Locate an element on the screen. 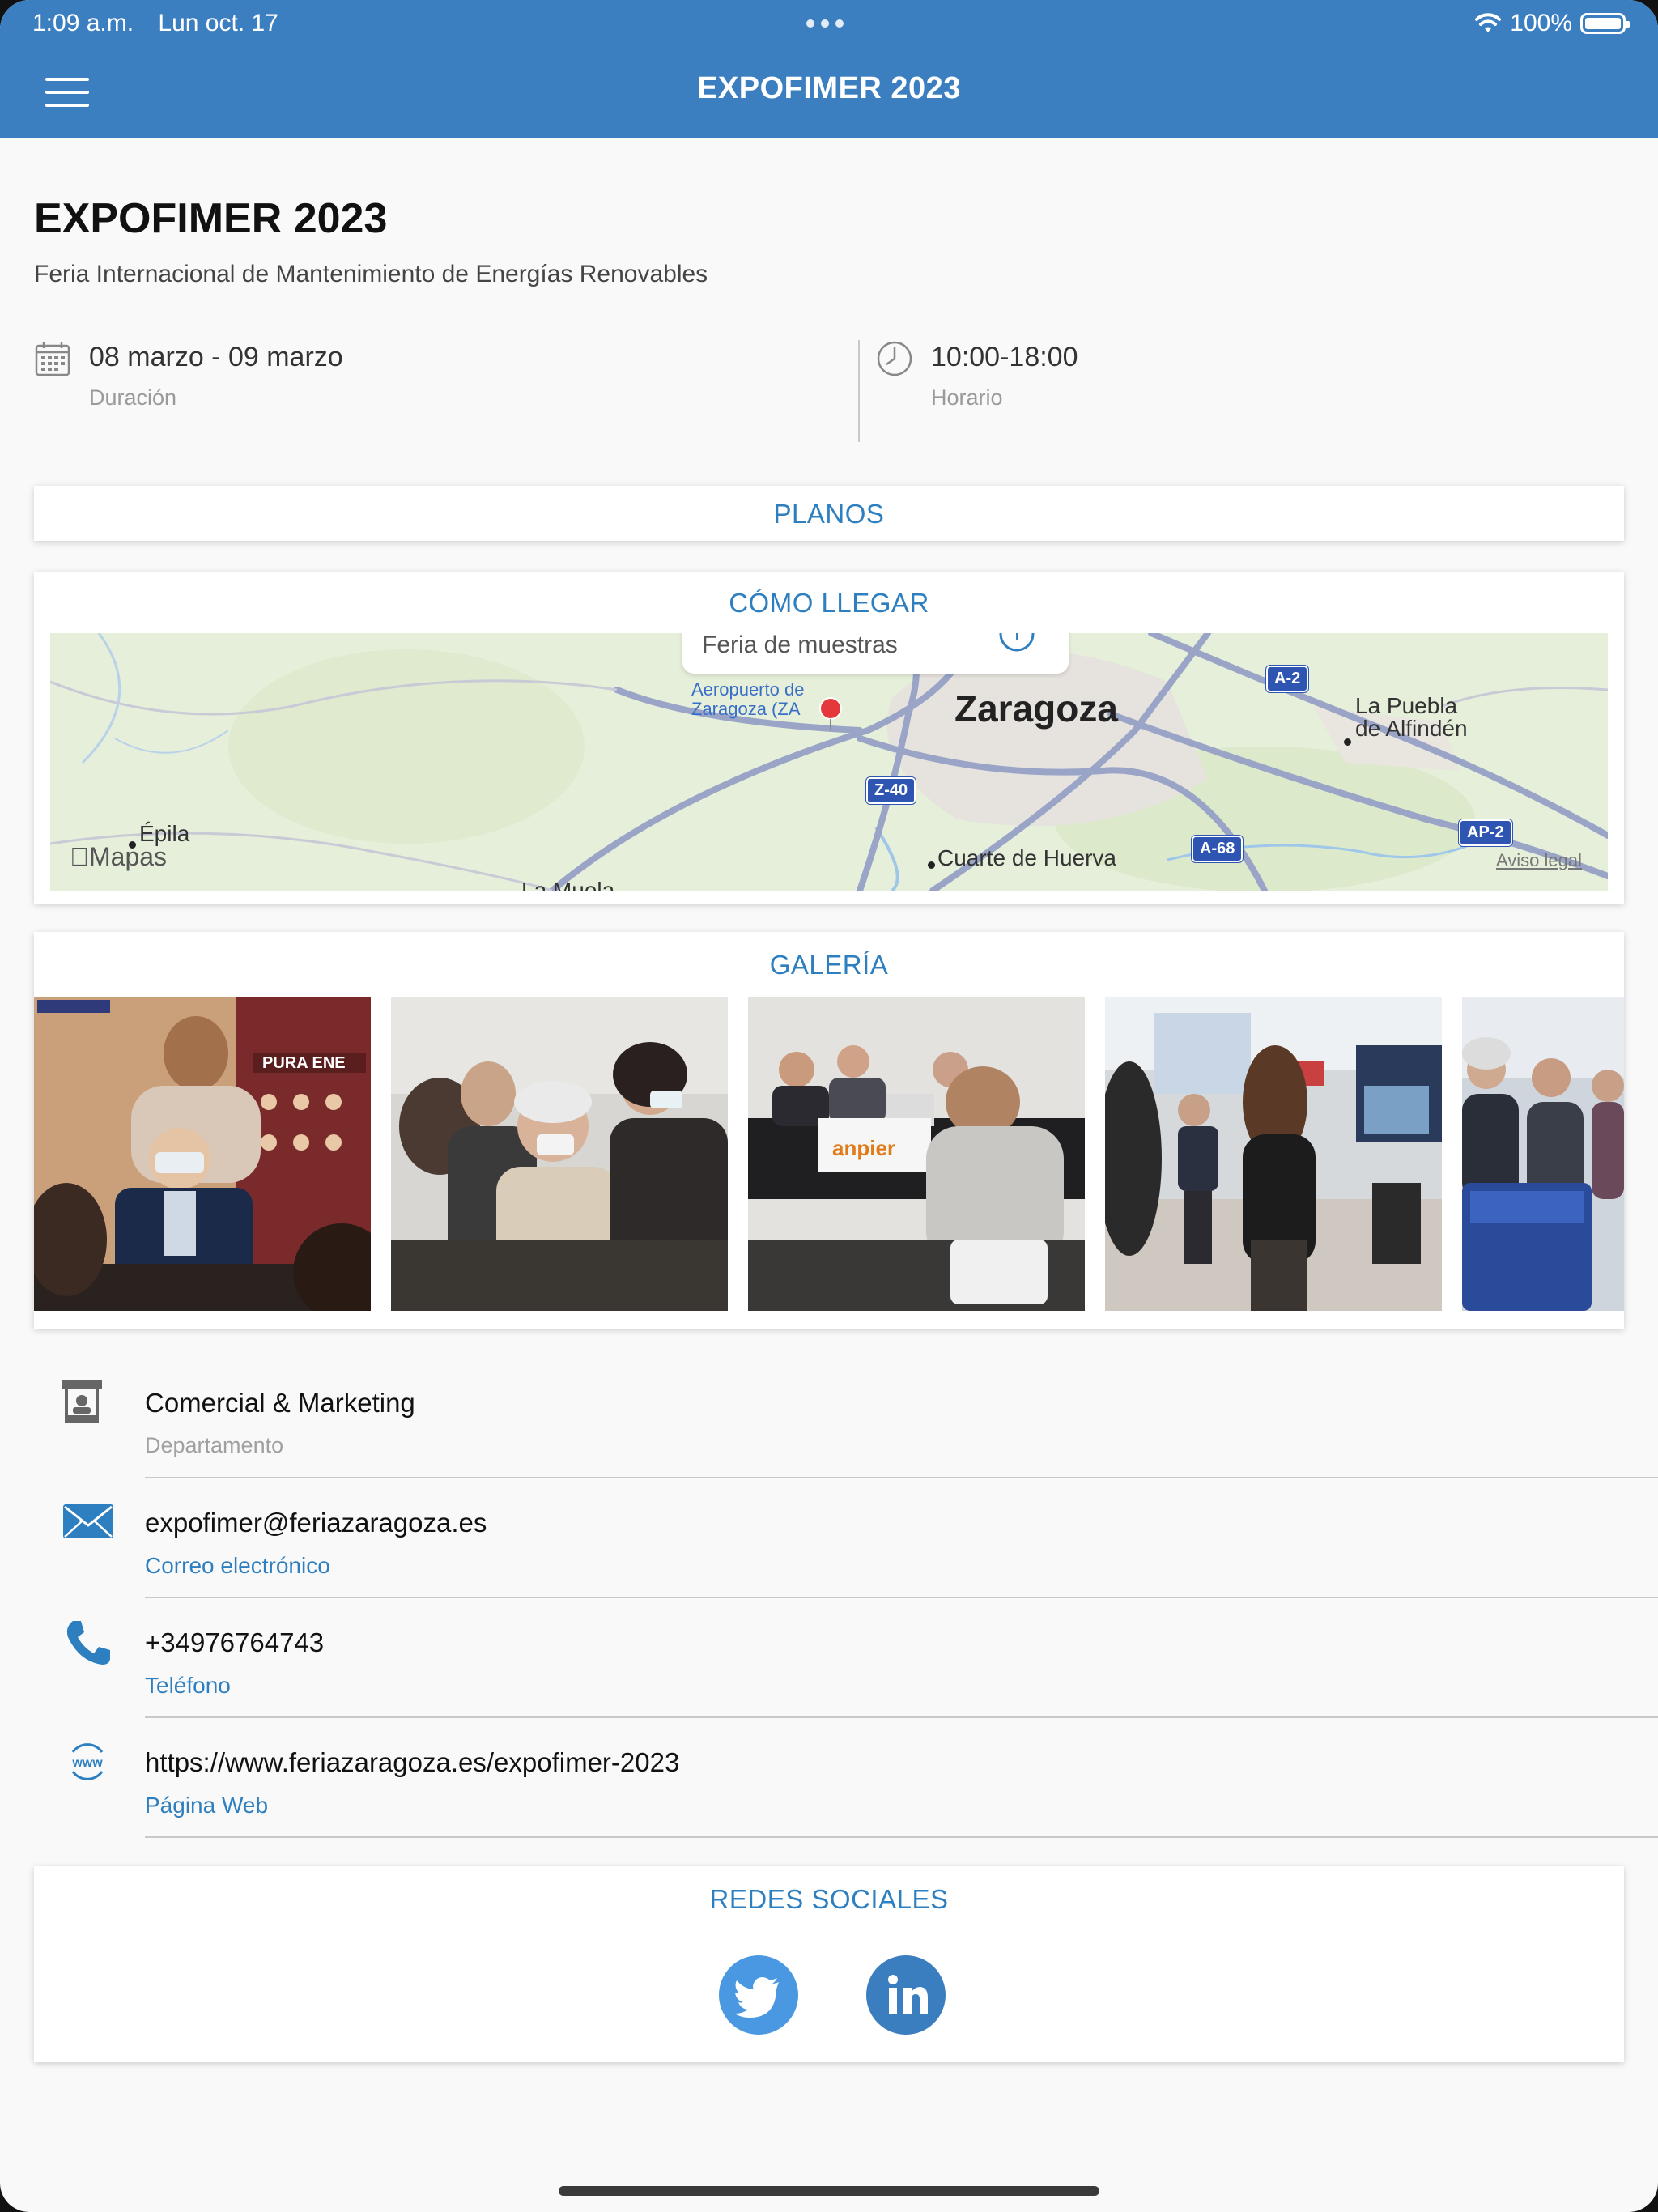 The height and width of the screenshot is (2212, 1658). svg-text: www is located at coordinates (87, 1763).